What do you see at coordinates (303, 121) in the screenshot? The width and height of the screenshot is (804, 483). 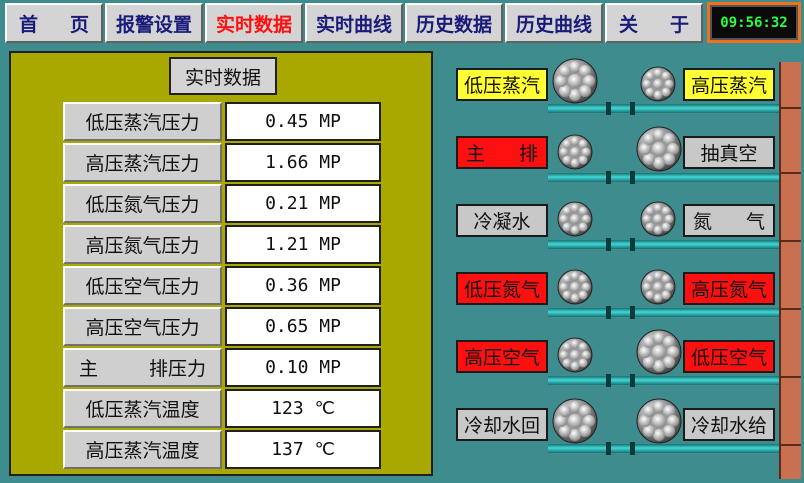 I see `value-low-steam-pressure: 0.45 MP` at bounding box center [303, 121].